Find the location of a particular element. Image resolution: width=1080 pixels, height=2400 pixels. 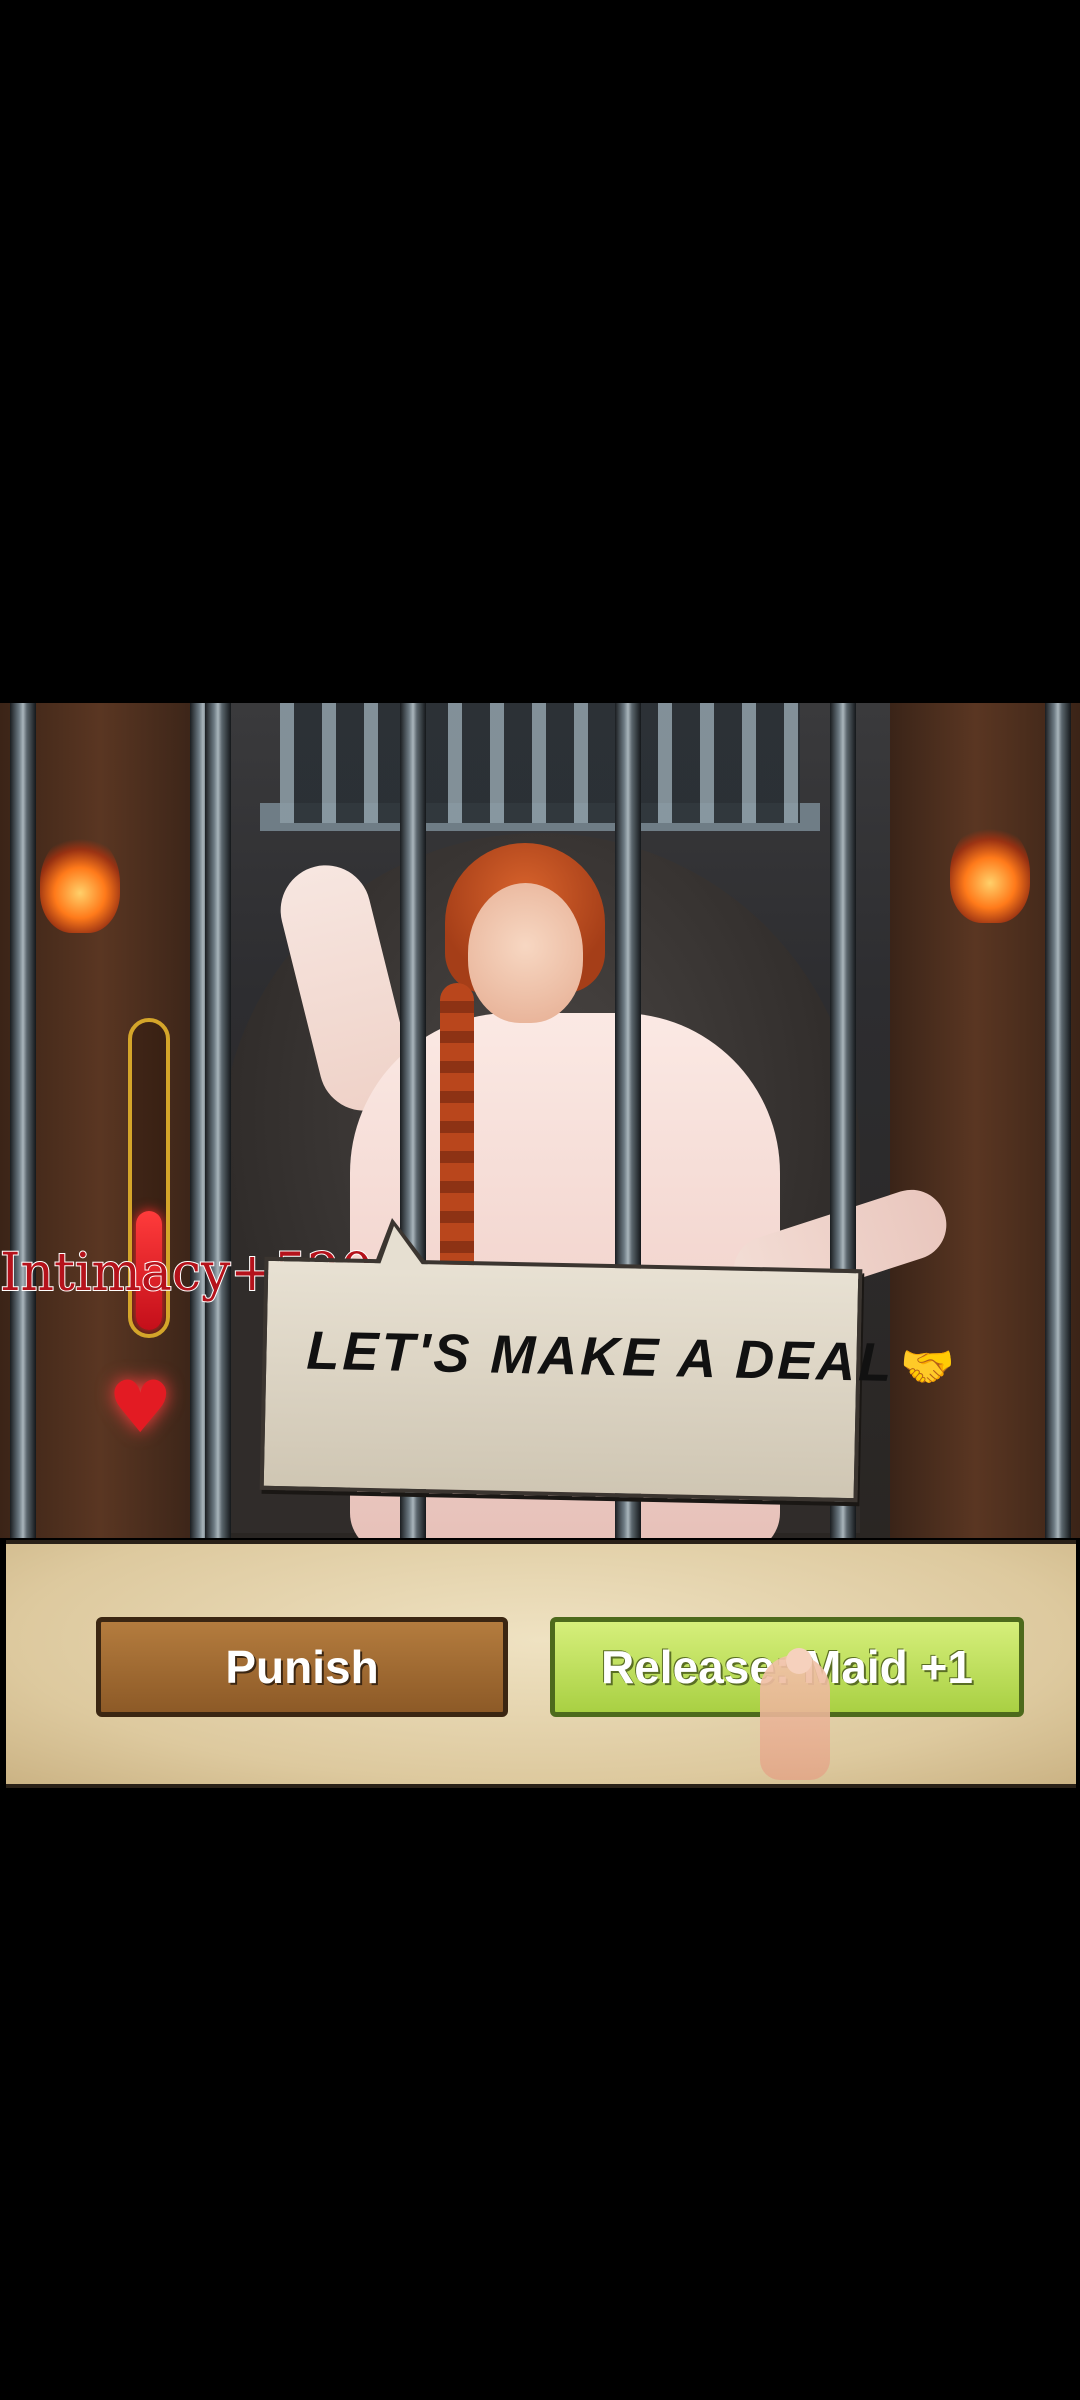

tutorial-finger-tip is located at coordinates (799, 1661).